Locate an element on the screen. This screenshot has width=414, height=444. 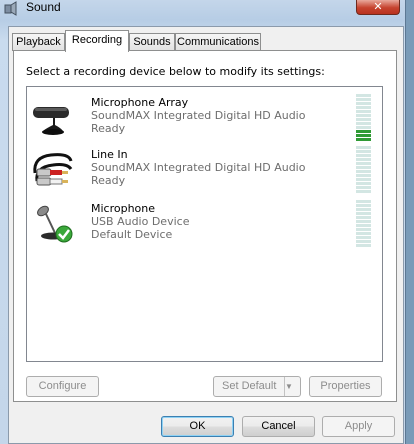
button-label: Set Default is located at coordinates (249, 386).